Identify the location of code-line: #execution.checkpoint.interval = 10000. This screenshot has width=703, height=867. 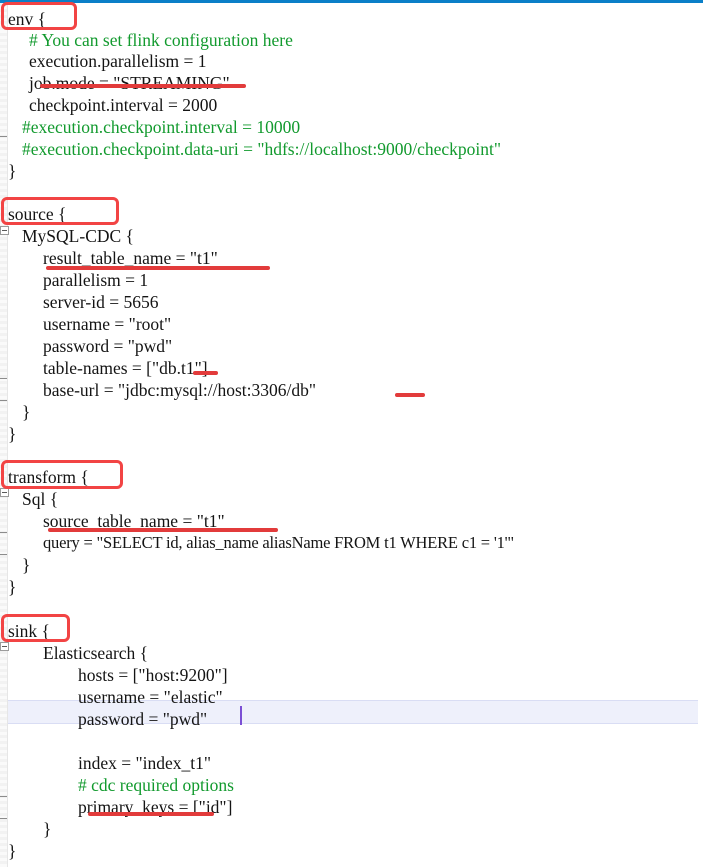
(355, 127).